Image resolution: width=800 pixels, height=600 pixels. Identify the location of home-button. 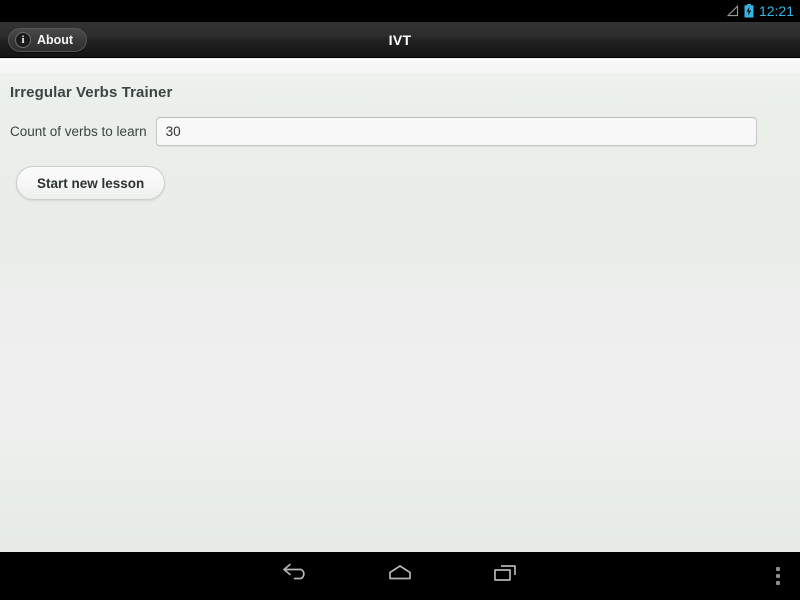
(400, 576).